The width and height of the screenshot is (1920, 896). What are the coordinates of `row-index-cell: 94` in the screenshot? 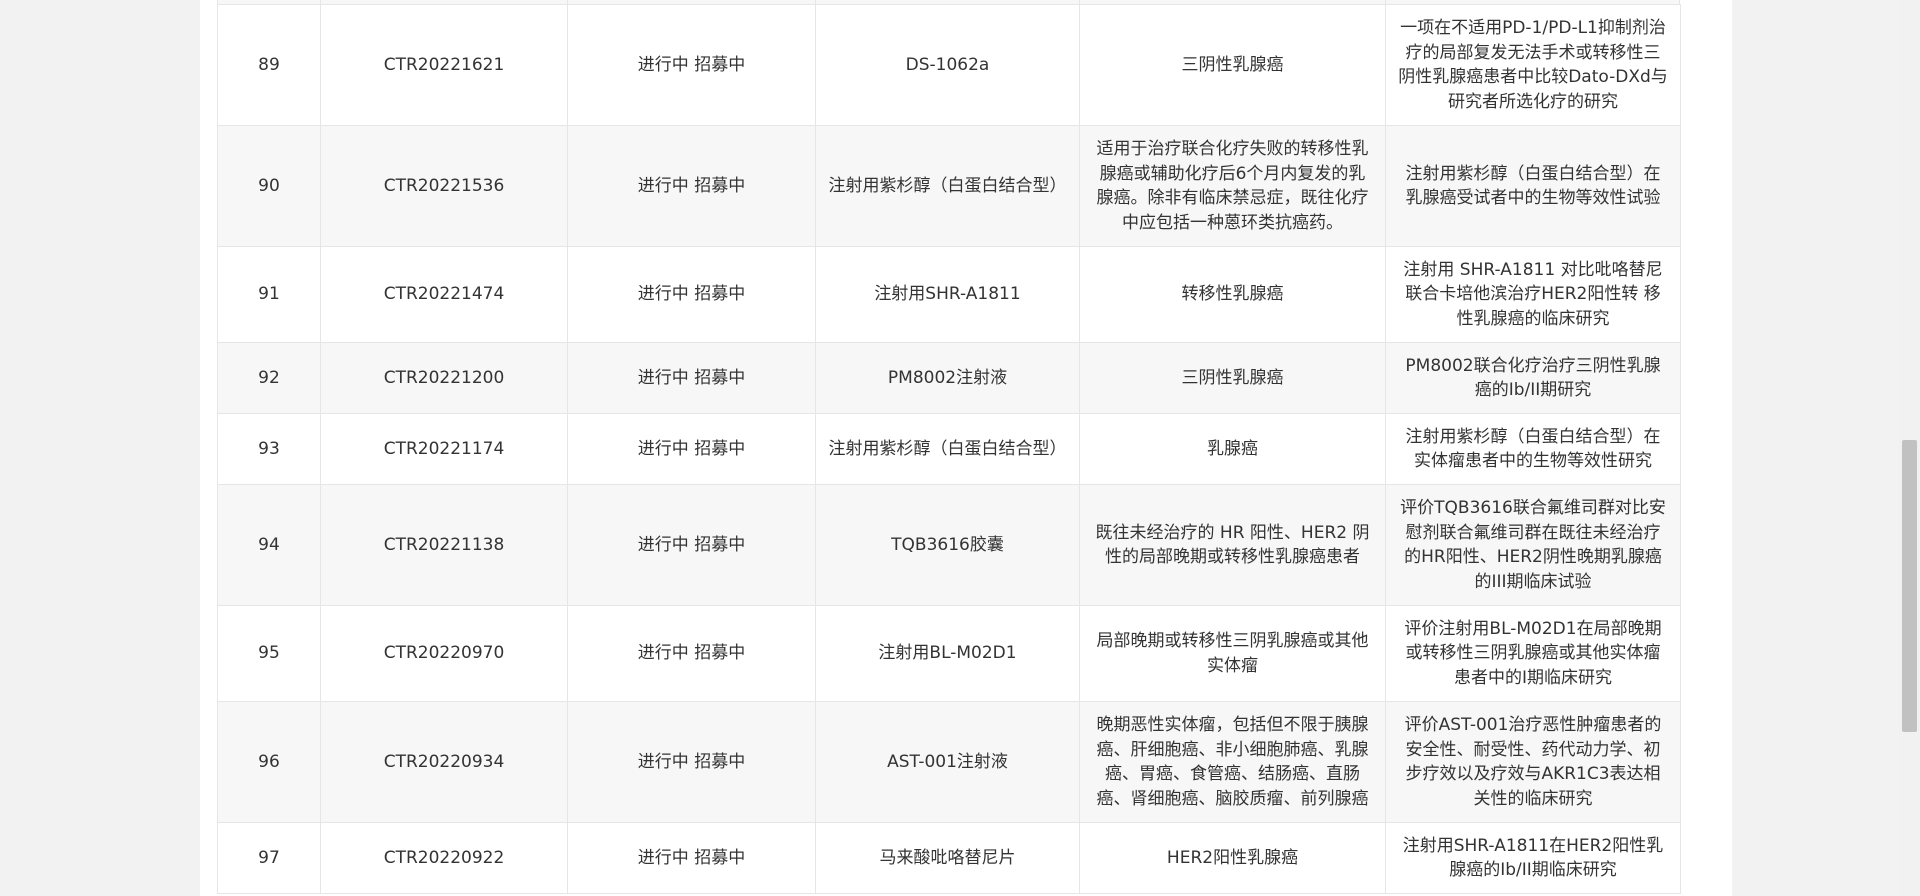 It's located at (269, 545).